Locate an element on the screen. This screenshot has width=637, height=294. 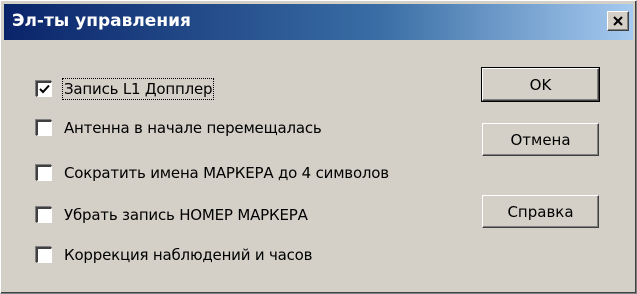
option-label: Коррекция наблюдений и часов is located at coordinates (188, 255).